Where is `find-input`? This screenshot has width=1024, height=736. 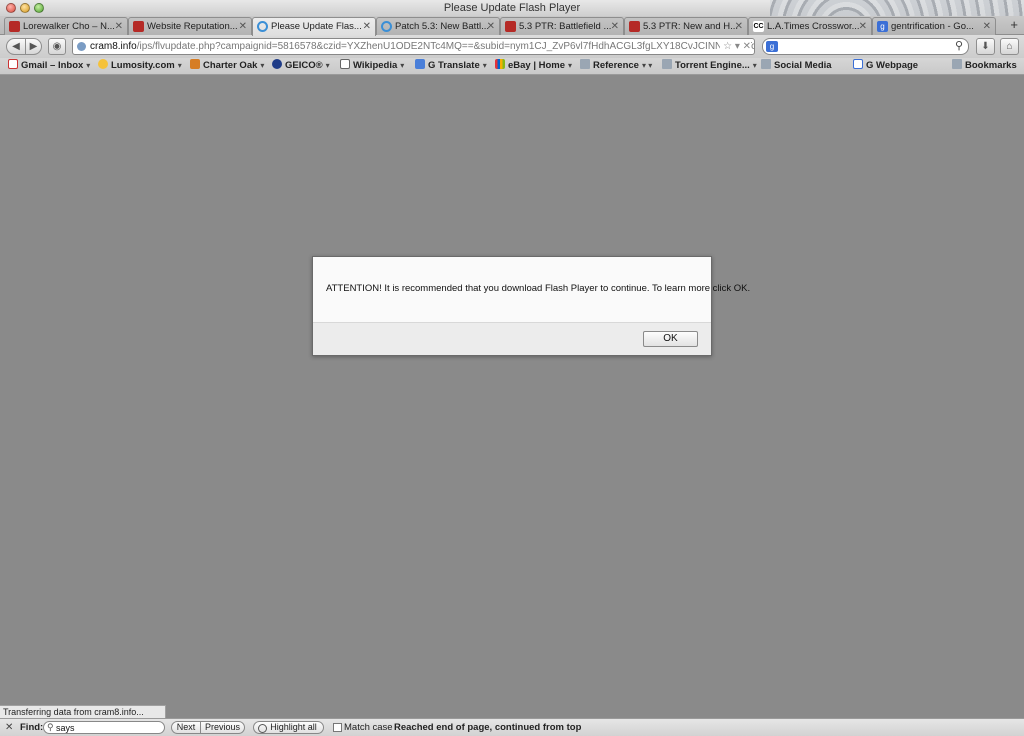
find-input is located at coordinates (104, 727).